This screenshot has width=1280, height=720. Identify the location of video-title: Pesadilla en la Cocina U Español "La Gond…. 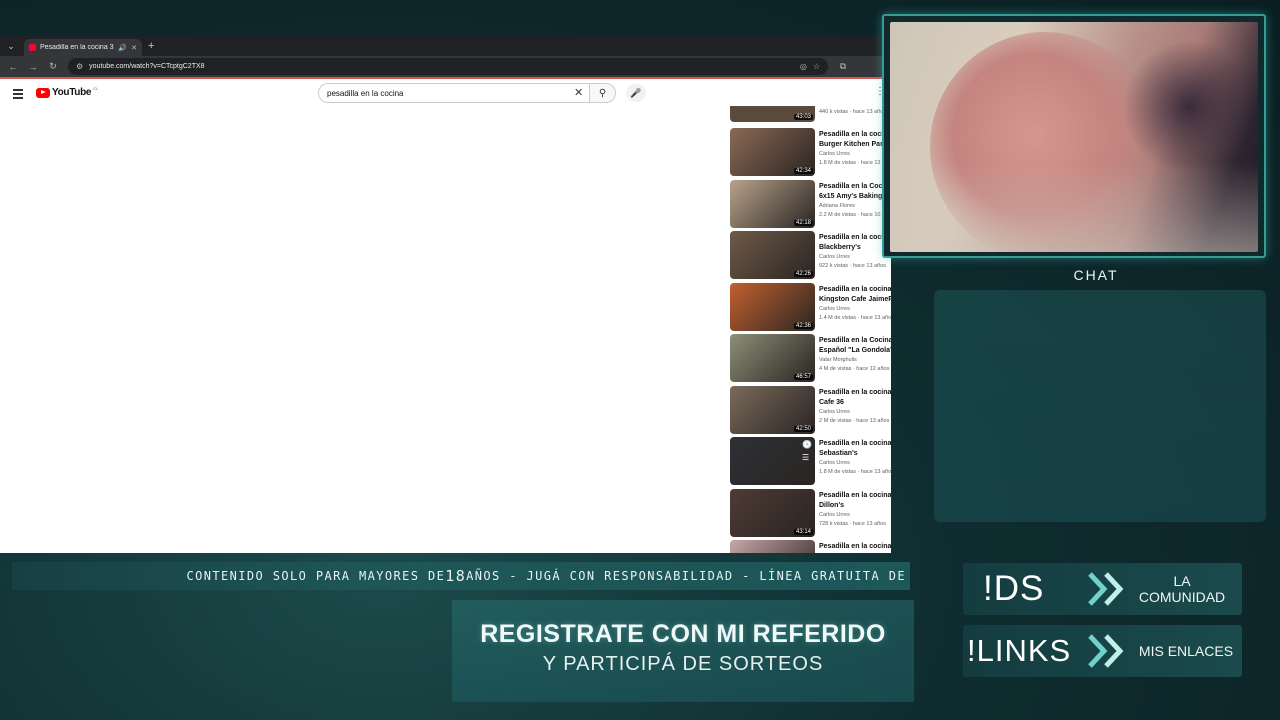
(855, 346).